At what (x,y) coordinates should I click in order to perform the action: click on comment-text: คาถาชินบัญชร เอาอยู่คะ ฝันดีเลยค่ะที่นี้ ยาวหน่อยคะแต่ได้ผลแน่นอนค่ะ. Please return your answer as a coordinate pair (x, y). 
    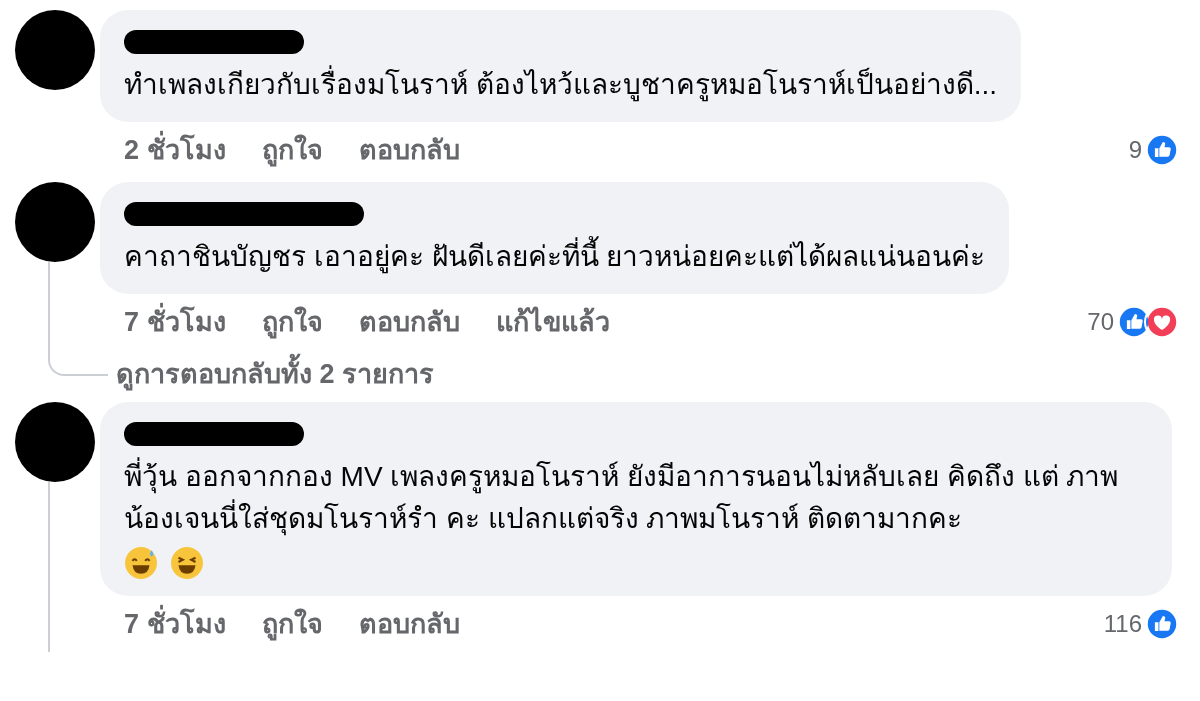
    Looking at the image, I should click on (555, 257).